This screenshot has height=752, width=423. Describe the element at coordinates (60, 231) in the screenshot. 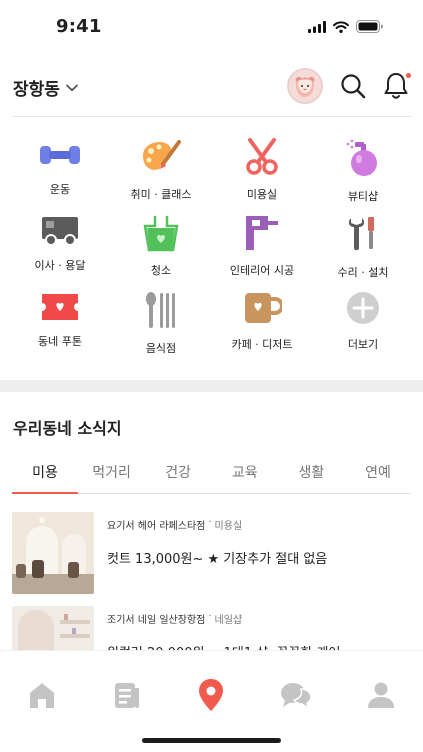

I see `truck-icon` at that location.